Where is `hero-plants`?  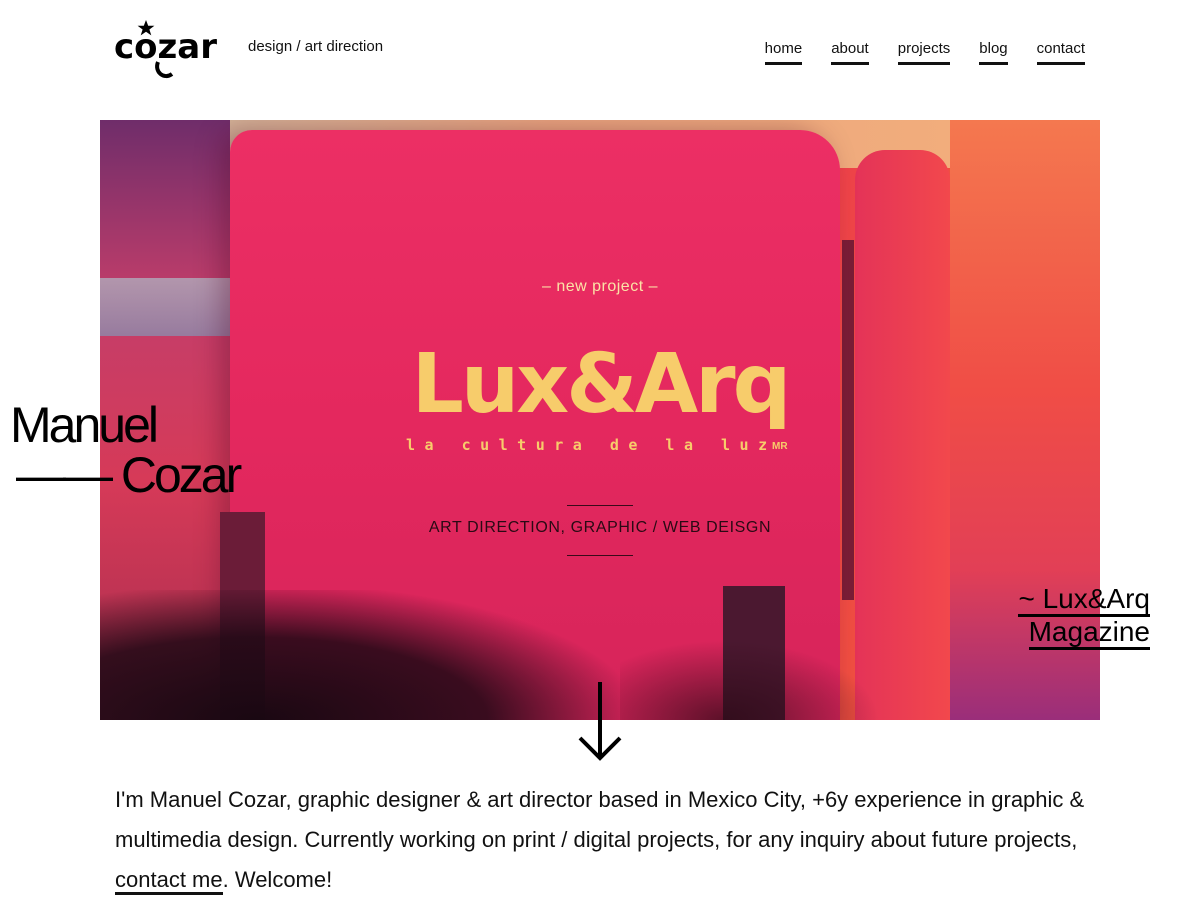
hero-plants is located at coordinates (360, 655).